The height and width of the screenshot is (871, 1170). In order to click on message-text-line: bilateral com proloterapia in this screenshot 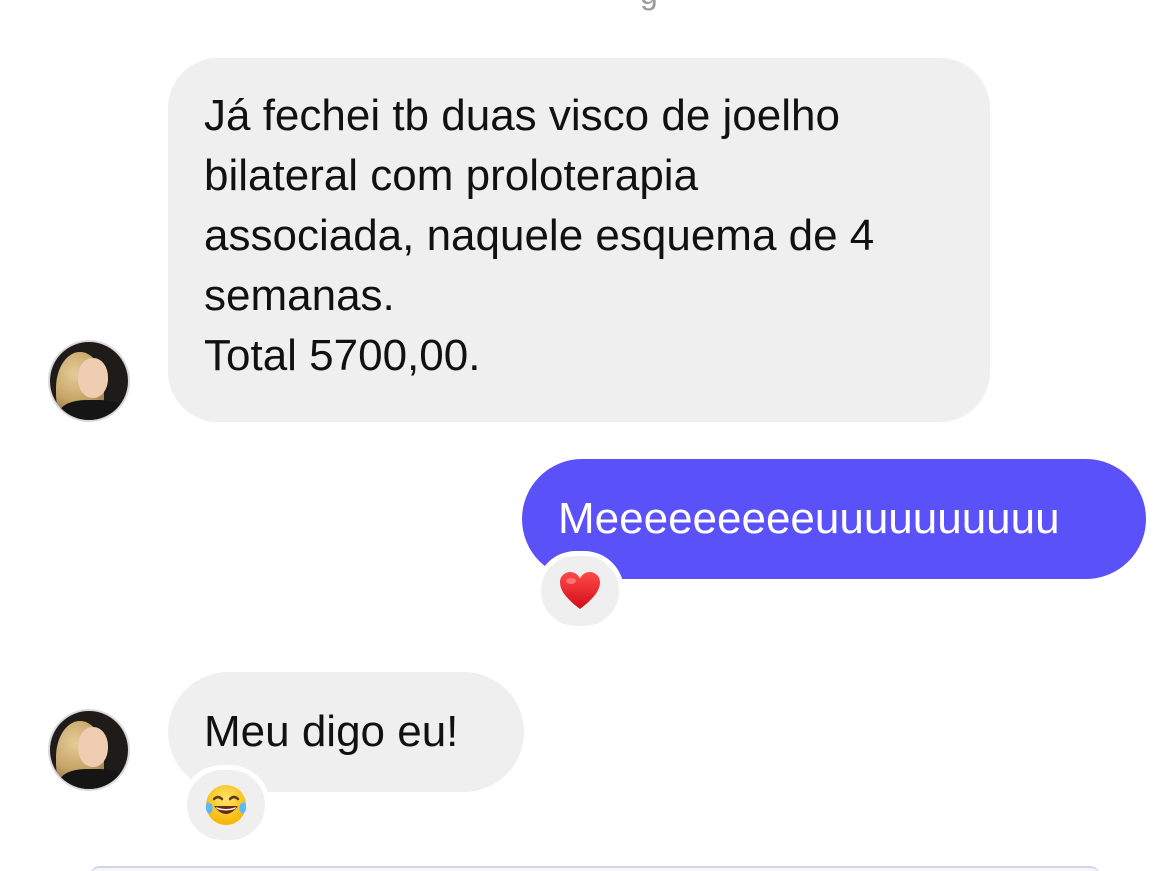, I will do `click(451, 175)`.